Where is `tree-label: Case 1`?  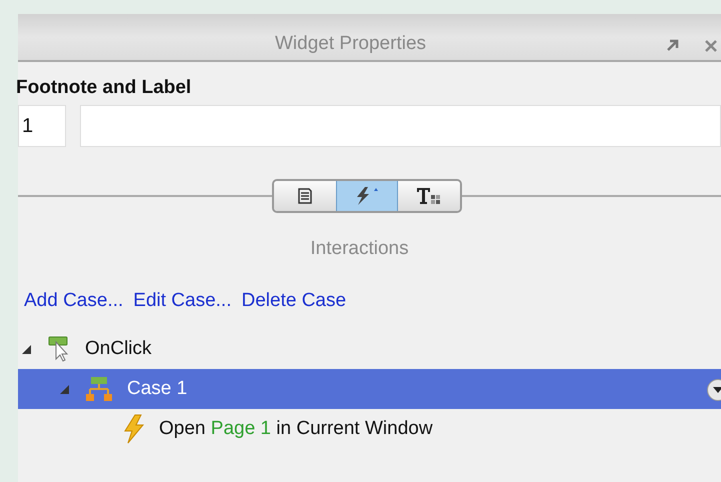
tree-label: Case 1 is located at coordinates (157, 388).